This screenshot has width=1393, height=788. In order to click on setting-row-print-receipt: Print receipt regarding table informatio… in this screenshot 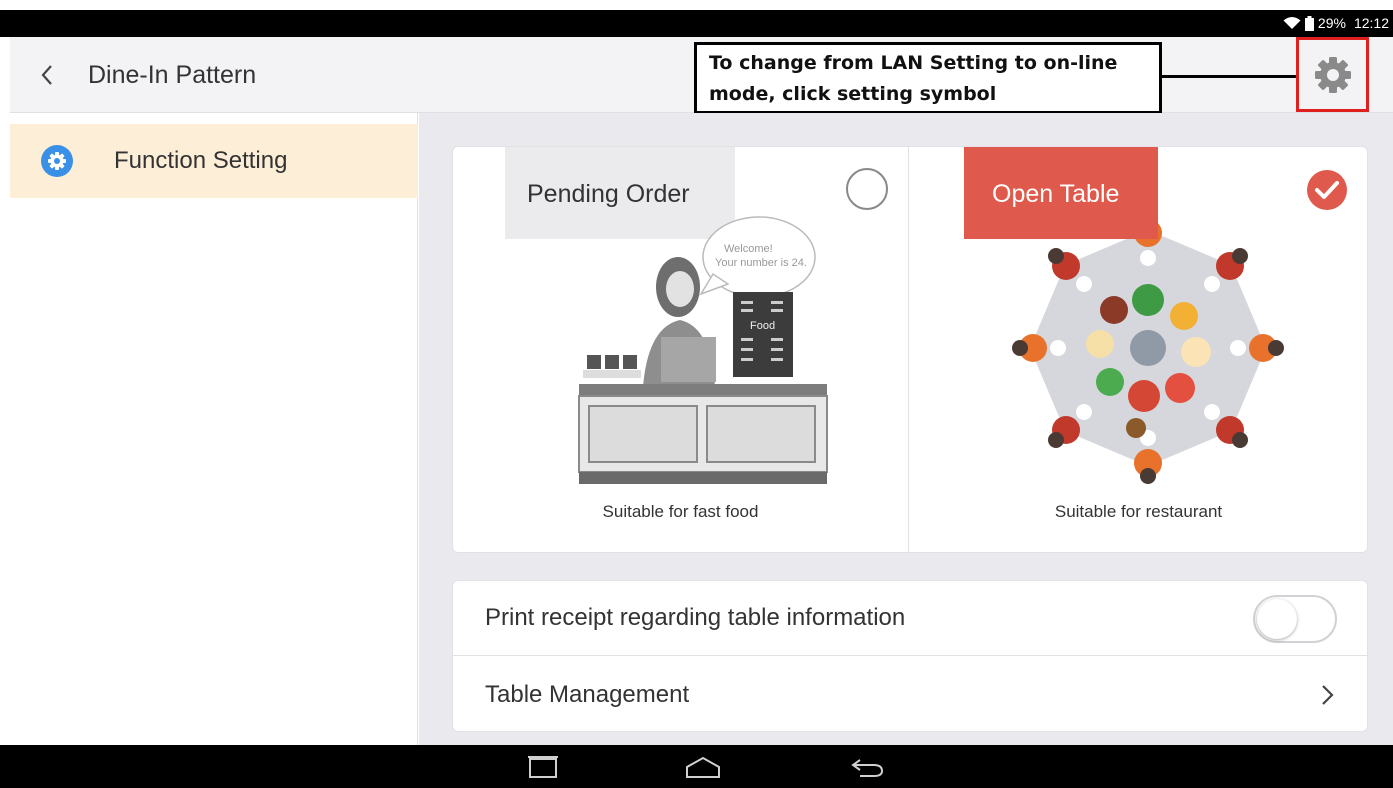, I will do `click(910, 618)`.